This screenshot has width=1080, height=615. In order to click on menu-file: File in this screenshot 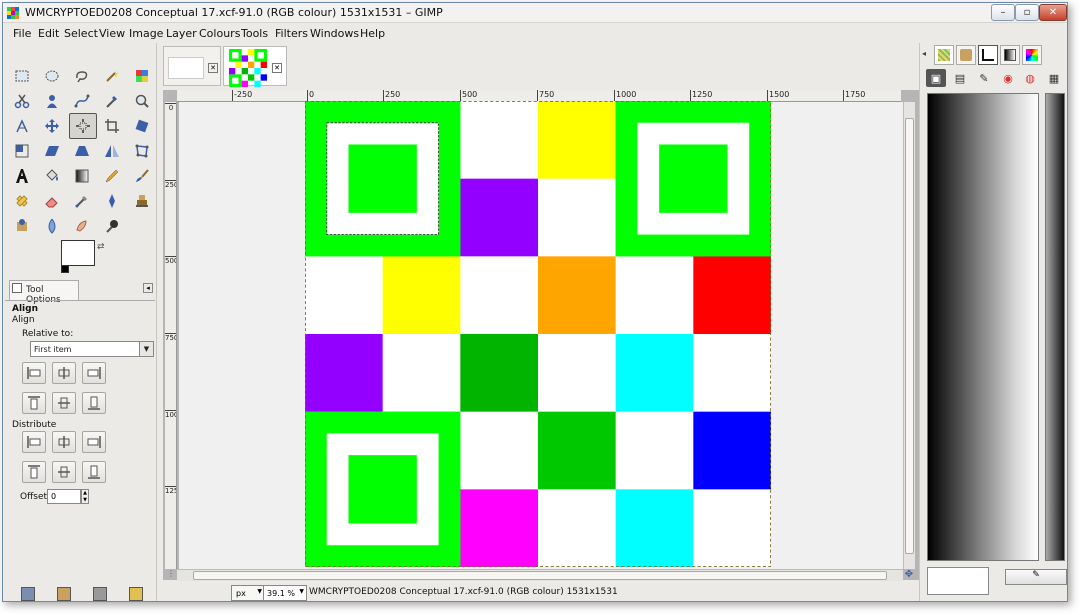, I will do `click(22, 33)`.